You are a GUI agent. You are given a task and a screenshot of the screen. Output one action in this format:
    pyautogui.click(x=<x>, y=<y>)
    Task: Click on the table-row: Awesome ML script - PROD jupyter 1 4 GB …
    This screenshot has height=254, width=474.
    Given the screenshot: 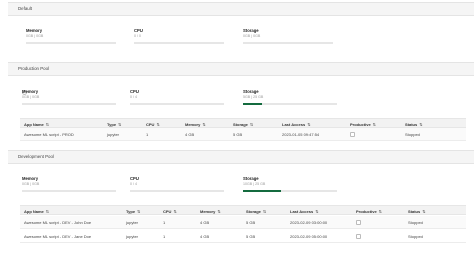 What is the action you would take?
    pyautogui.click(x=243, y=134)
    